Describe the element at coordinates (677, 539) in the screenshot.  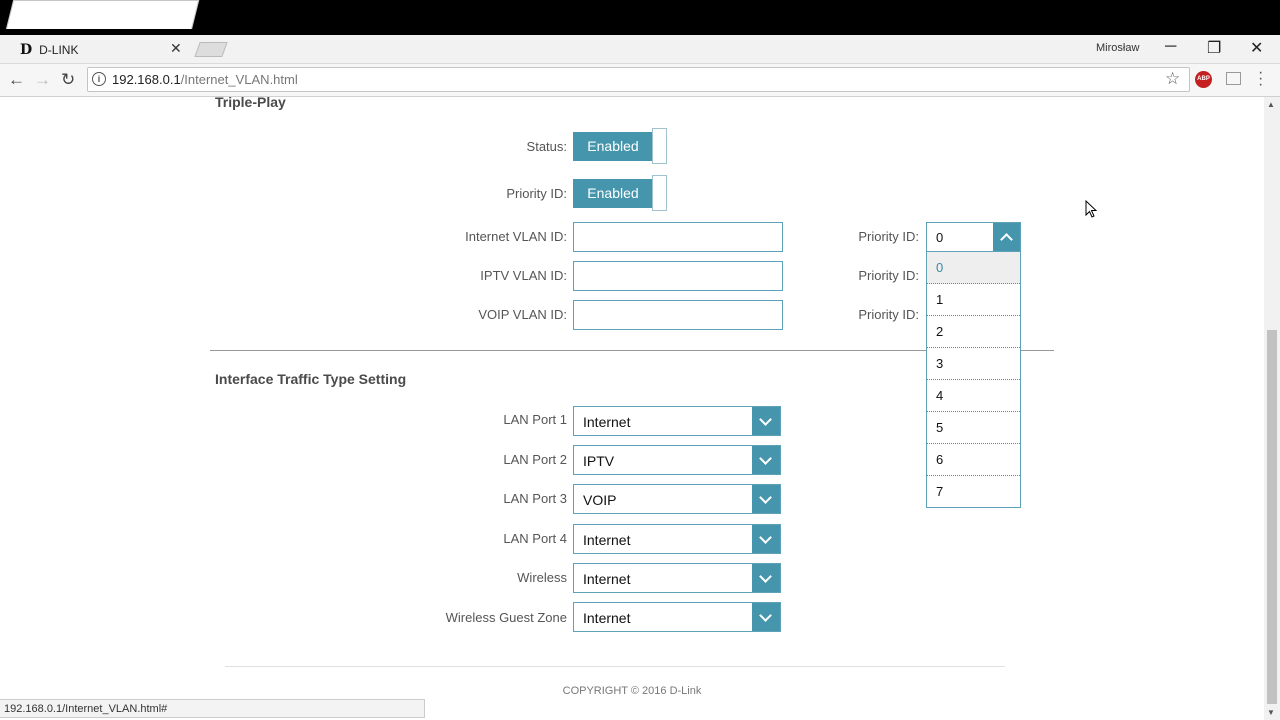
I see `lan-port-4-select: Internet` at that location.